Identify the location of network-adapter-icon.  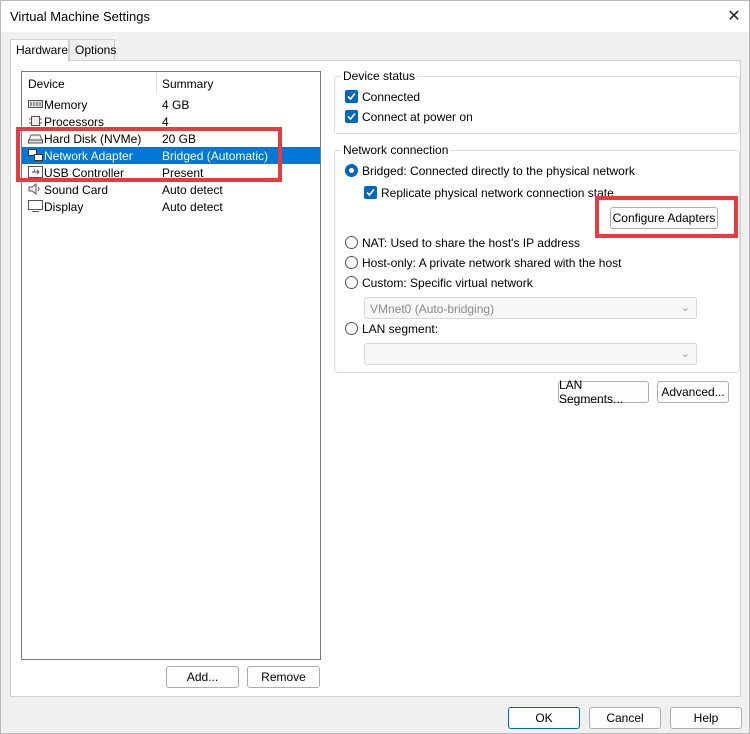
(35, 155).